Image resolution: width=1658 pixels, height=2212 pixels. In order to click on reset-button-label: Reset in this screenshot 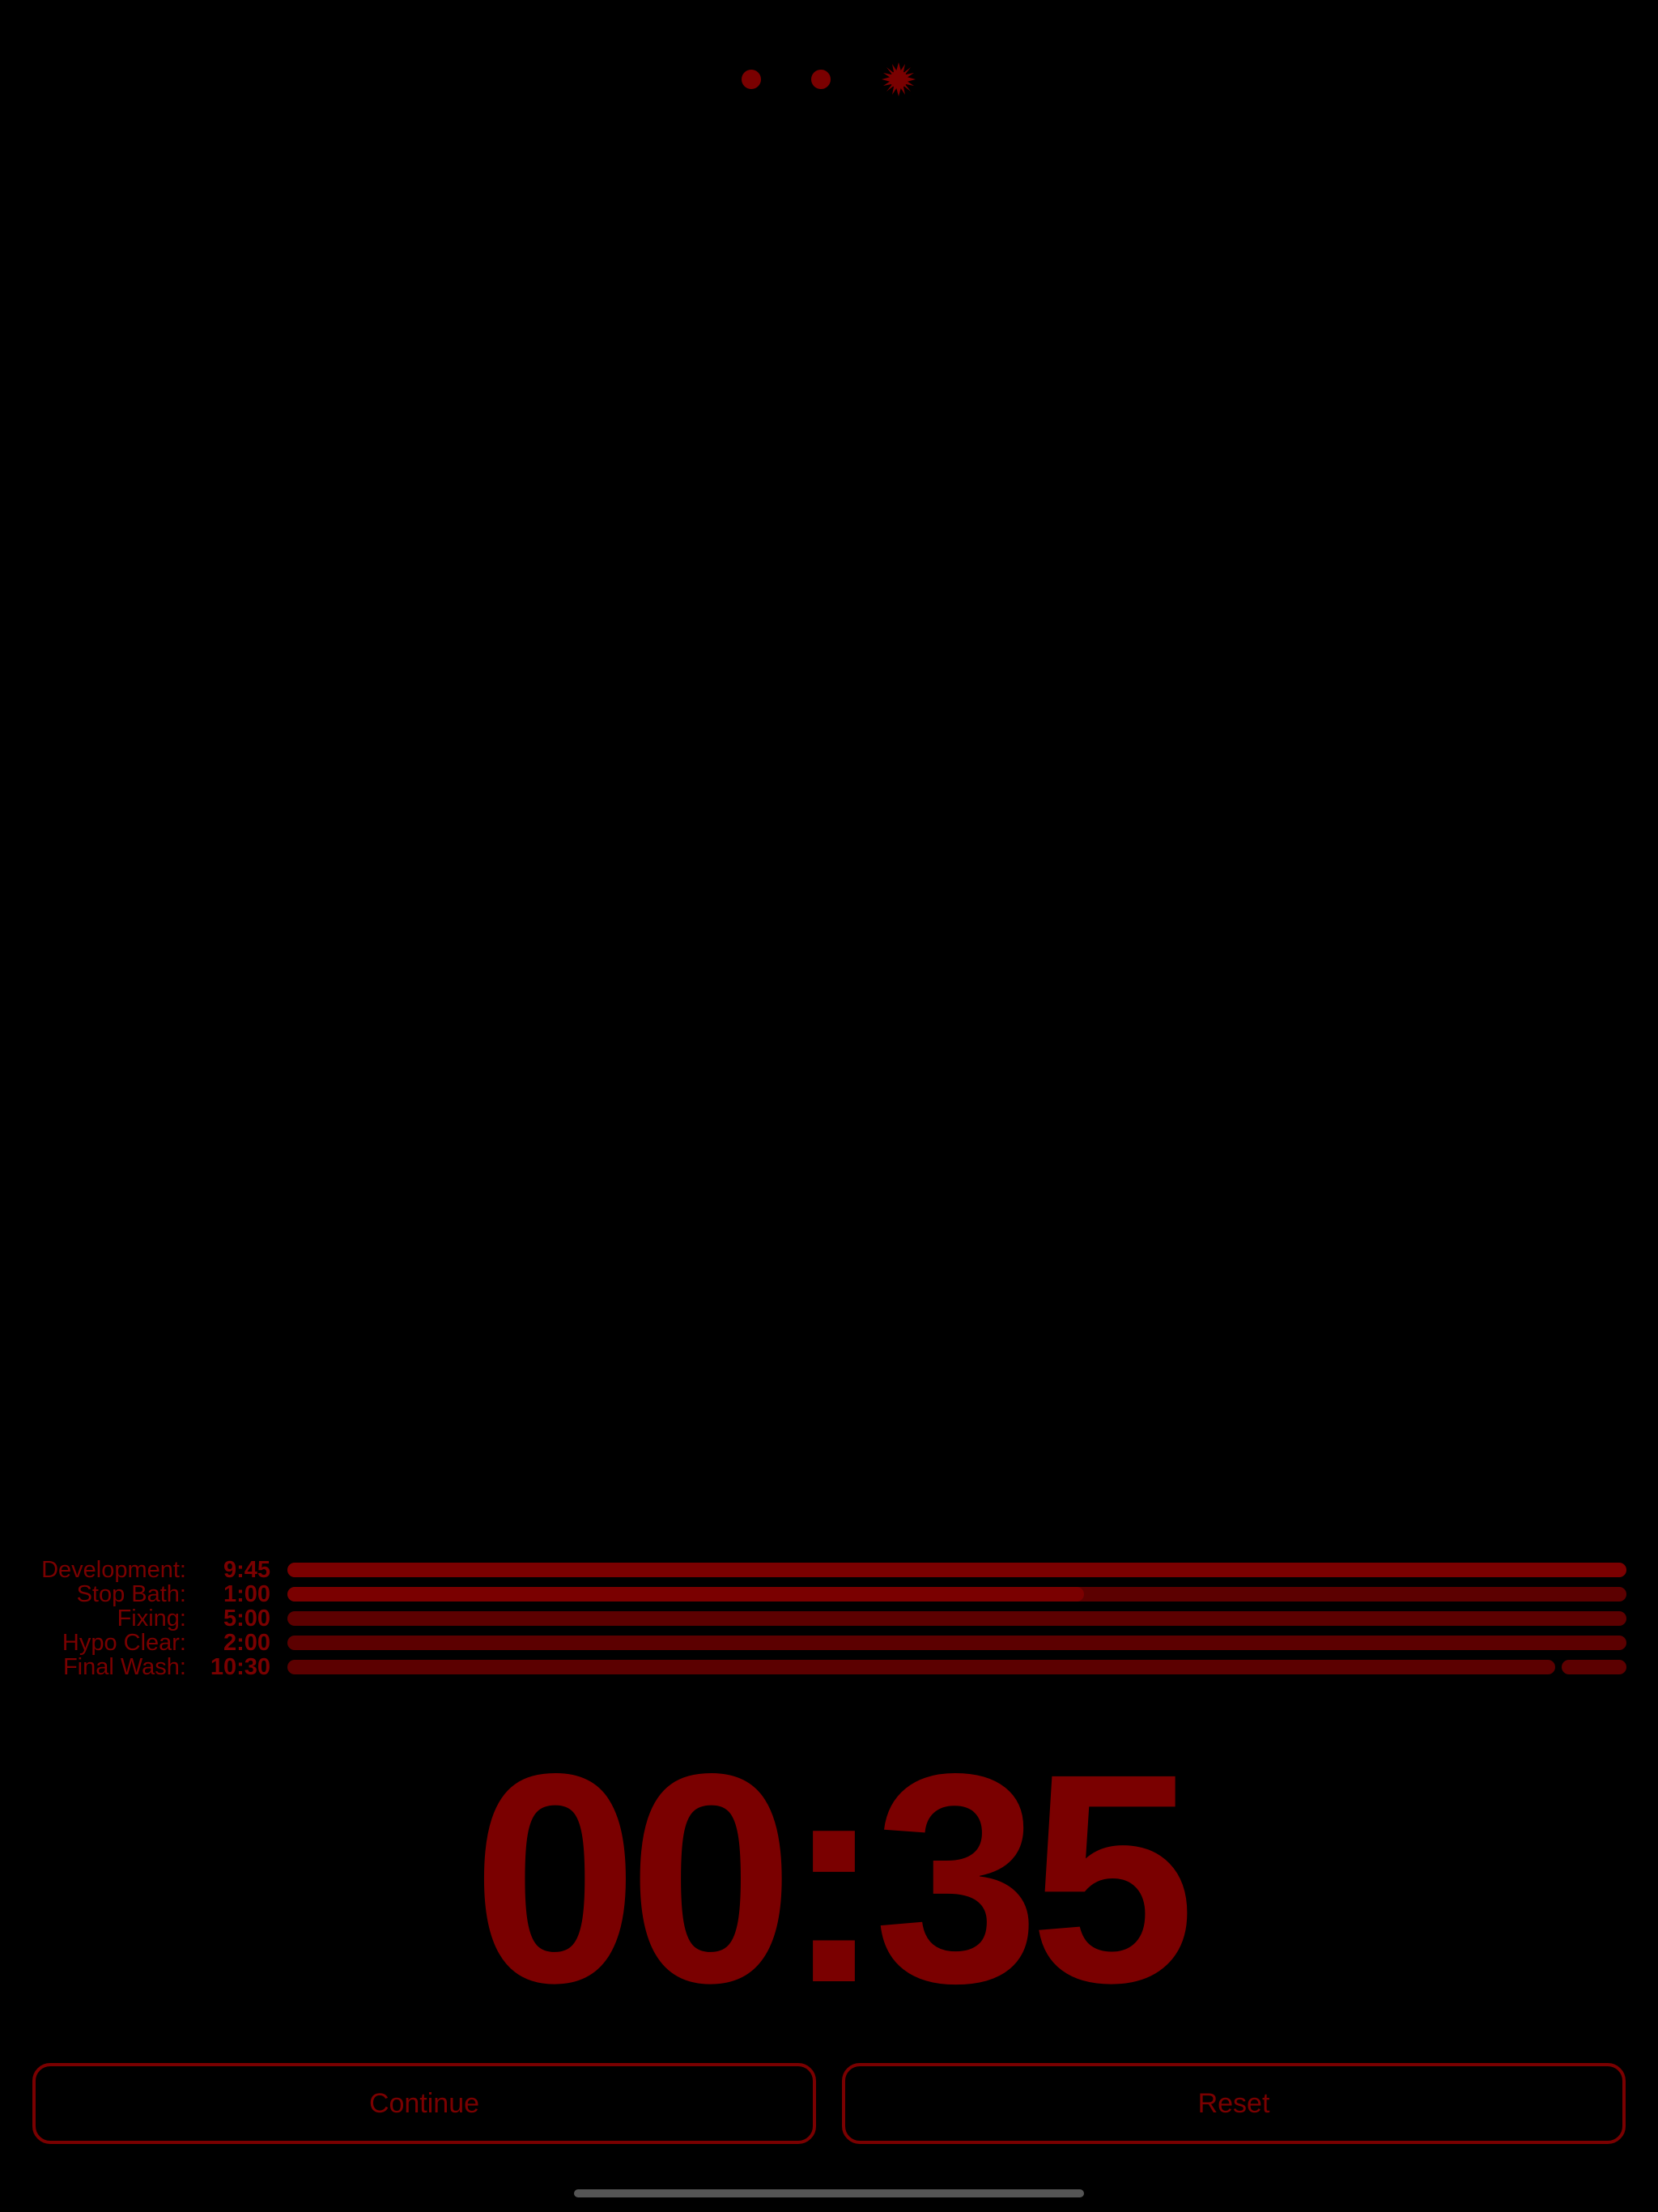, I will do `click(1233, 2103)`.